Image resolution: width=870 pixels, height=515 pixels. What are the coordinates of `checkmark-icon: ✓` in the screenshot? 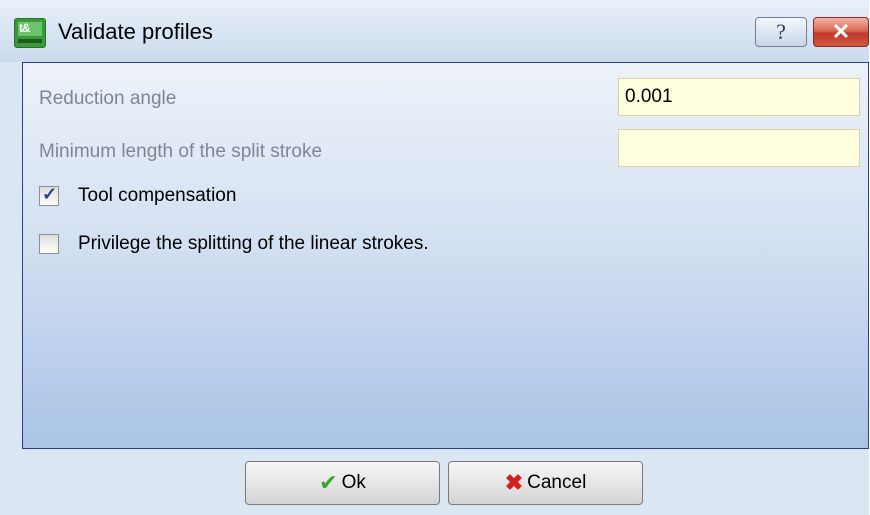 It's located at (50, 194).